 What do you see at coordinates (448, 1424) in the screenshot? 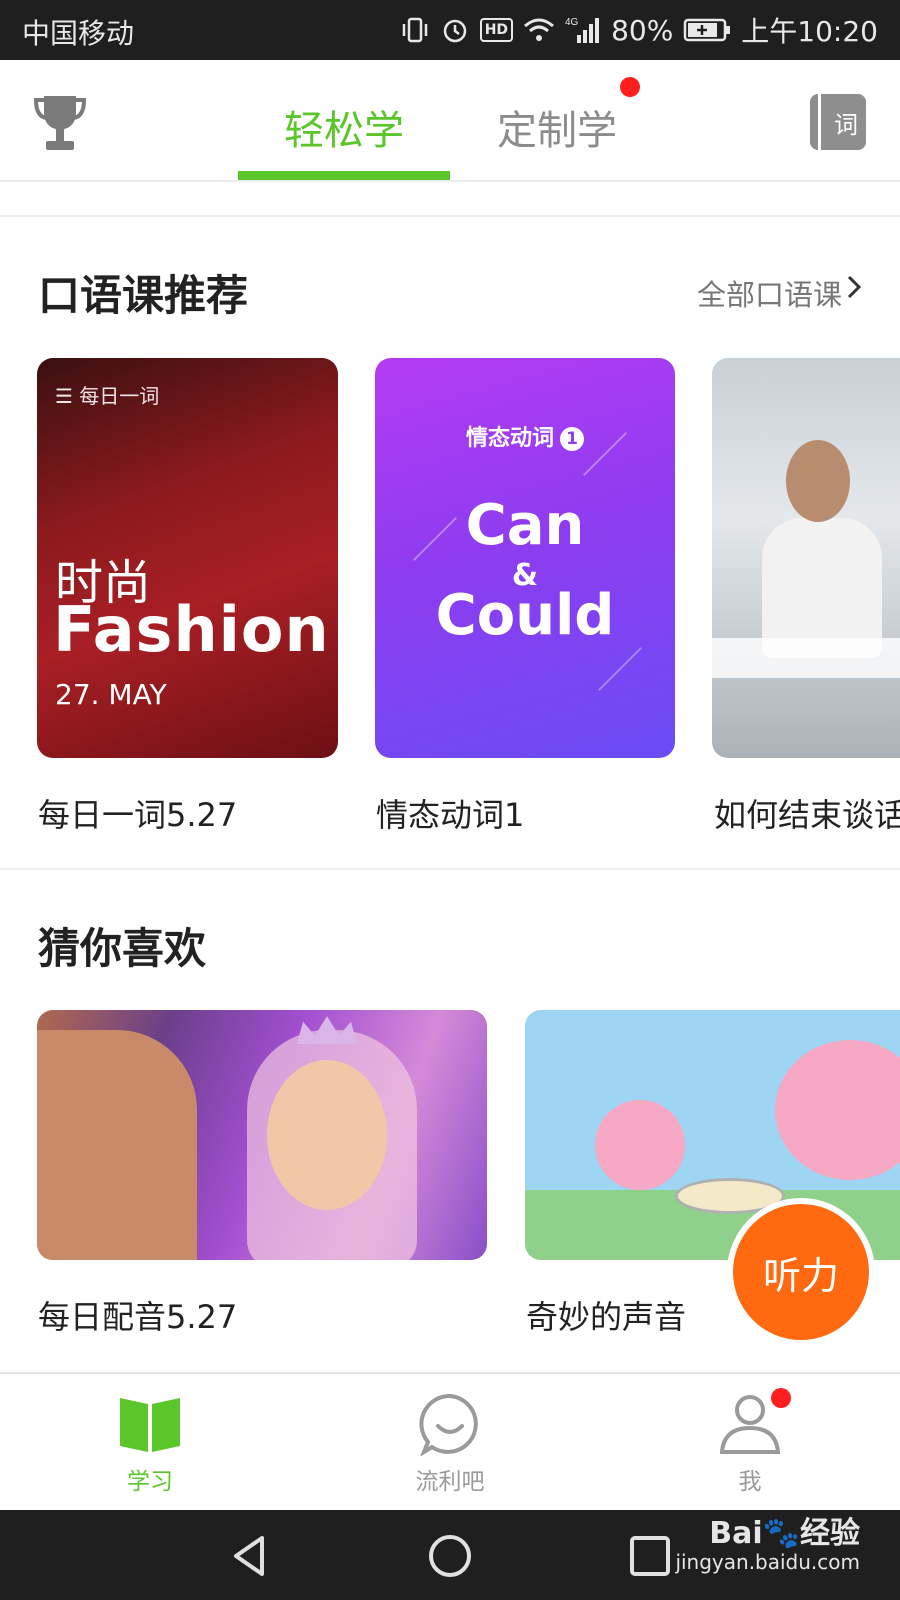
I see `chat-smile-icon` at bounding box center [448, 1424].